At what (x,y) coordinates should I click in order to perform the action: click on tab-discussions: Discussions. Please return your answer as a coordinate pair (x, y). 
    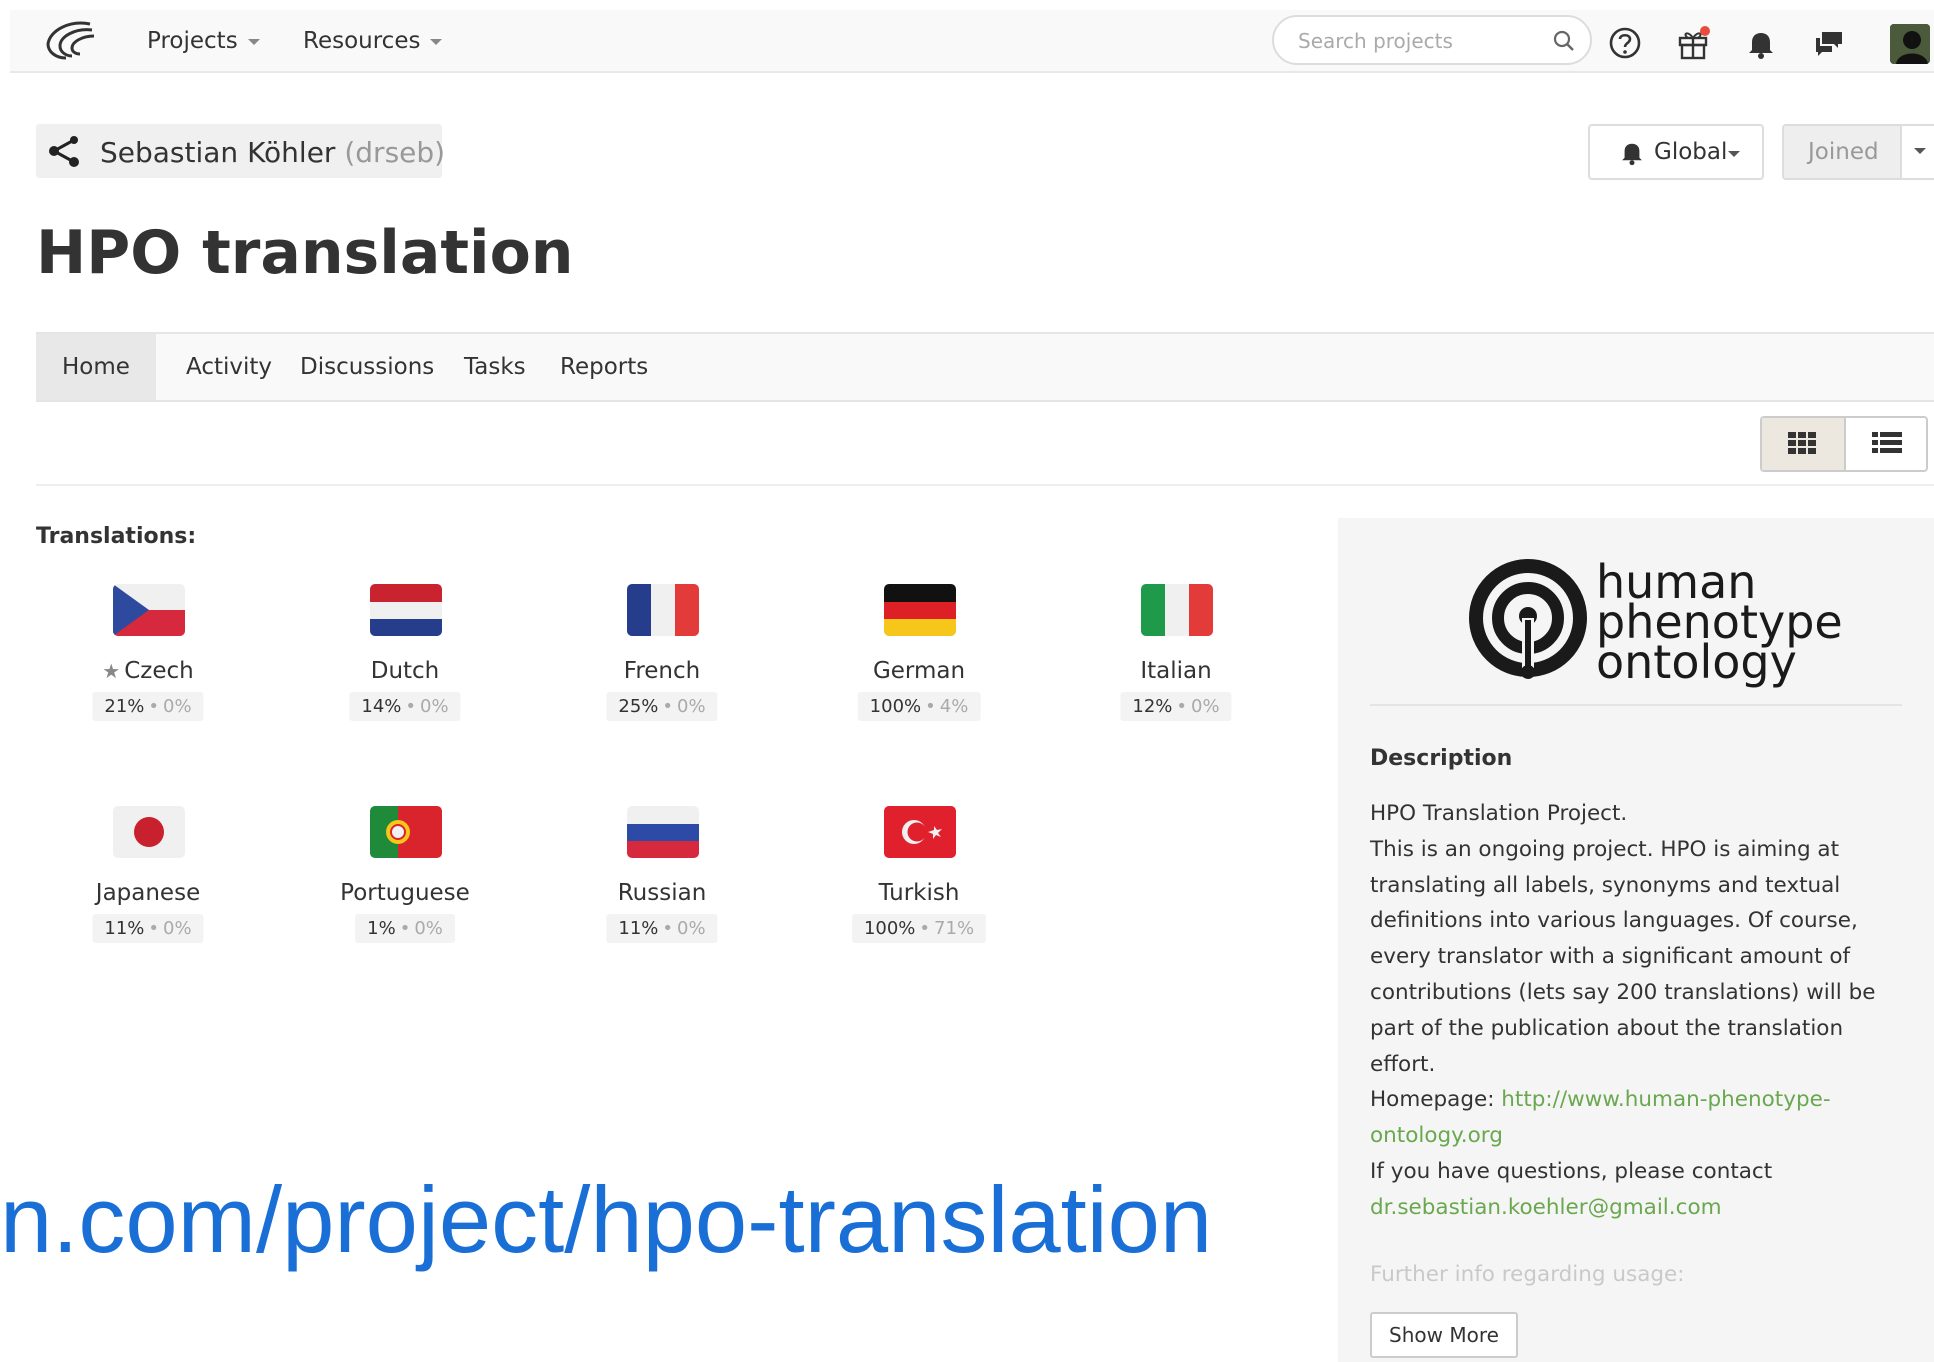
    Looking at the image, I should click on (367, 367).